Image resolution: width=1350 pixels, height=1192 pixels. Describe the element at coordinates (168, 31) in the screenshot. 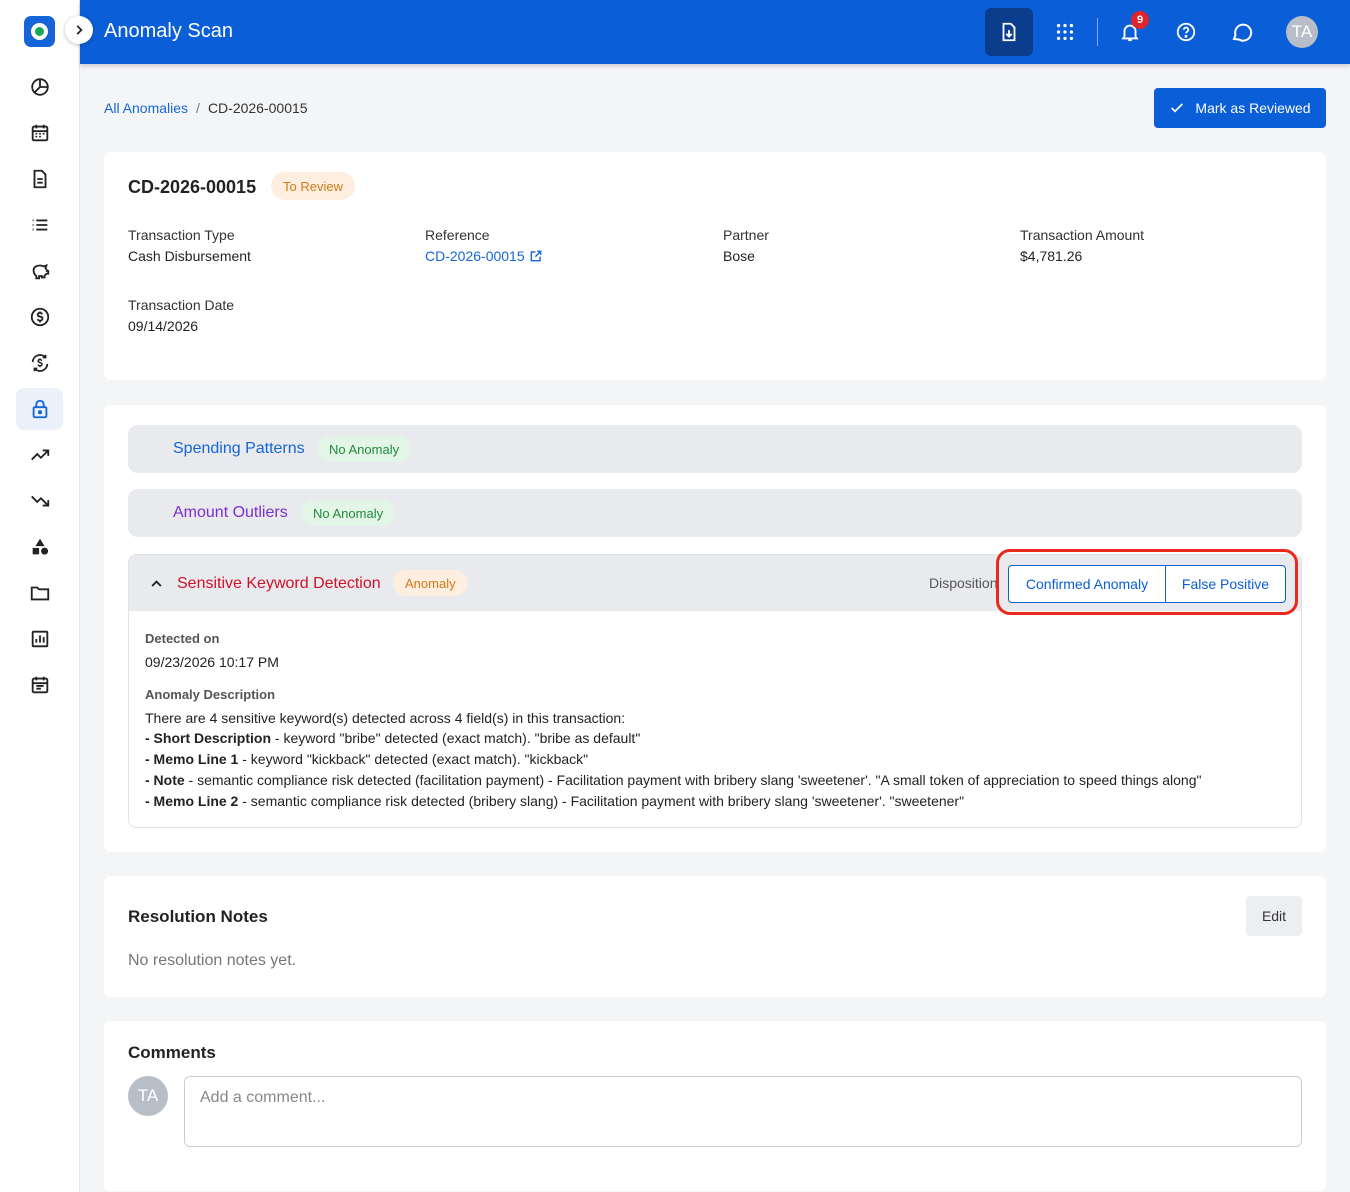

I see `app-title: Anomaly Scan` at that location.